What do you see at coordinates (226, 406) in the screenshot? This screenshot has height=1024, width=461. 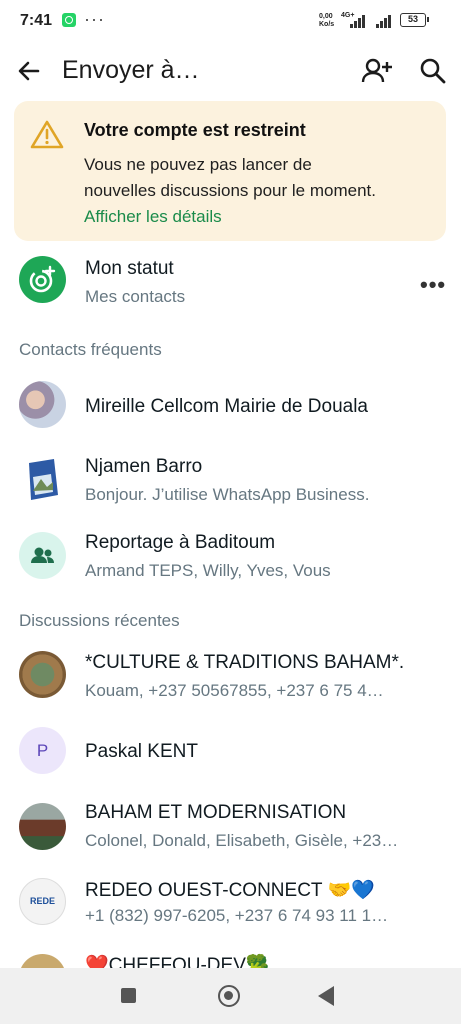 I see `contact-name: Mireille Cellcom Mairie de Douala` at bounding box center [226, 406].